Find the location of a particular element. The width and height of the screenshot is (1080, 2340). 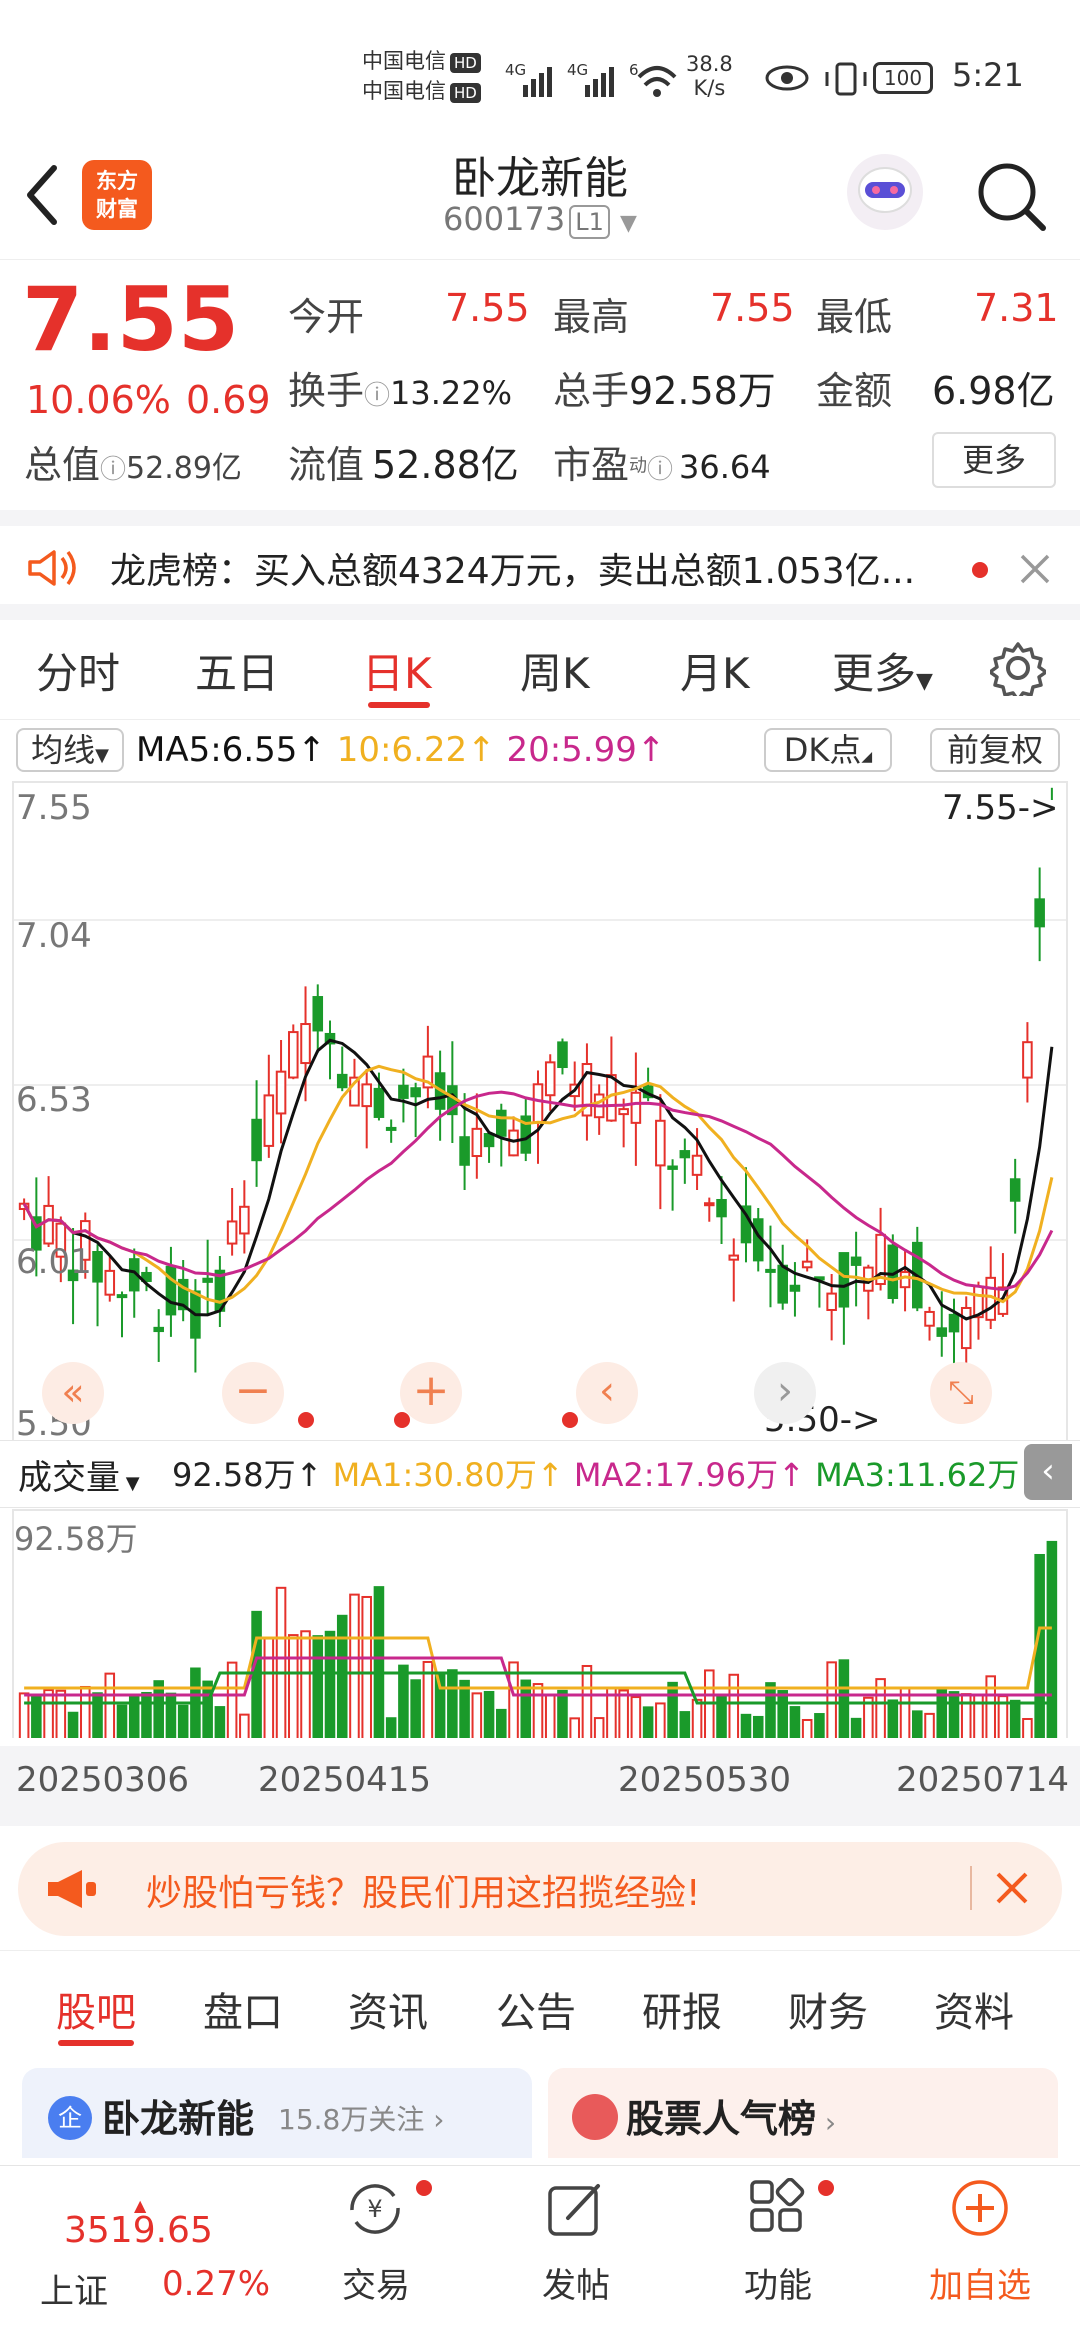

volume-max-label: 92.58万 is located at coordinates (76, 1539).